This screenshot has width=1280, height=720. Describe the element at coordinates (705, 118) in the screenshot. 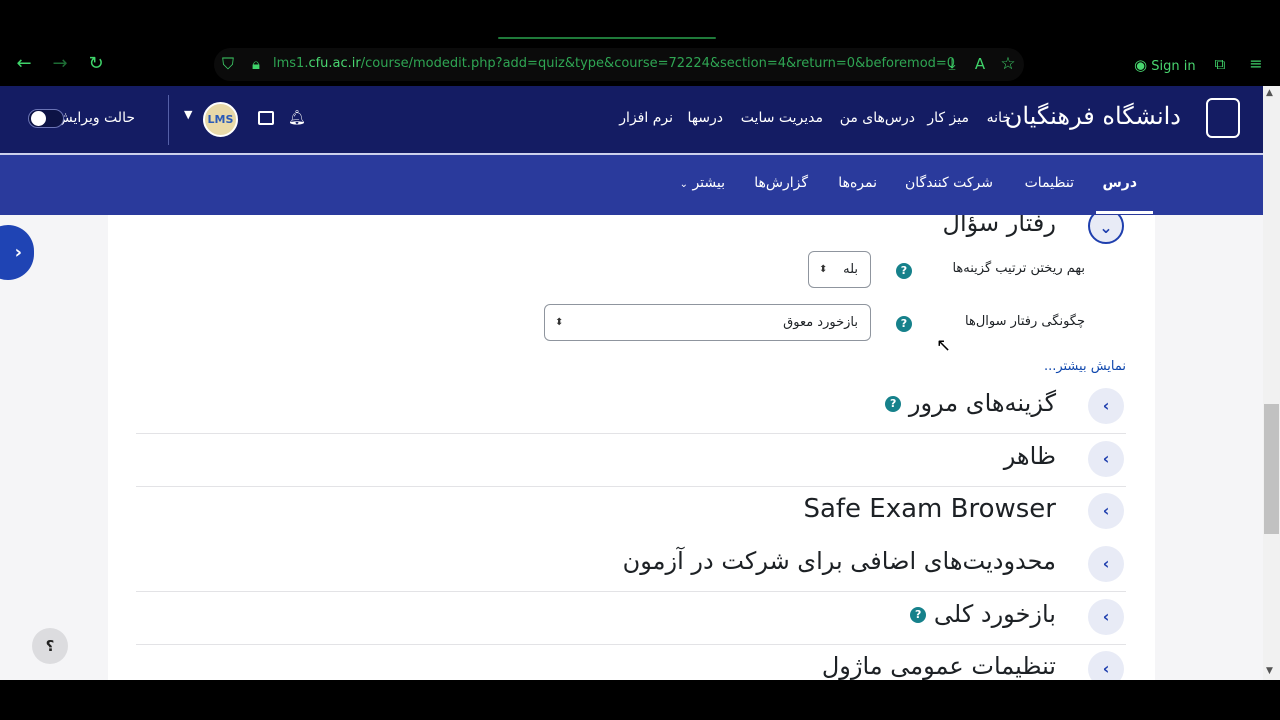

I see `nav-item-courses: درسها` at that location.